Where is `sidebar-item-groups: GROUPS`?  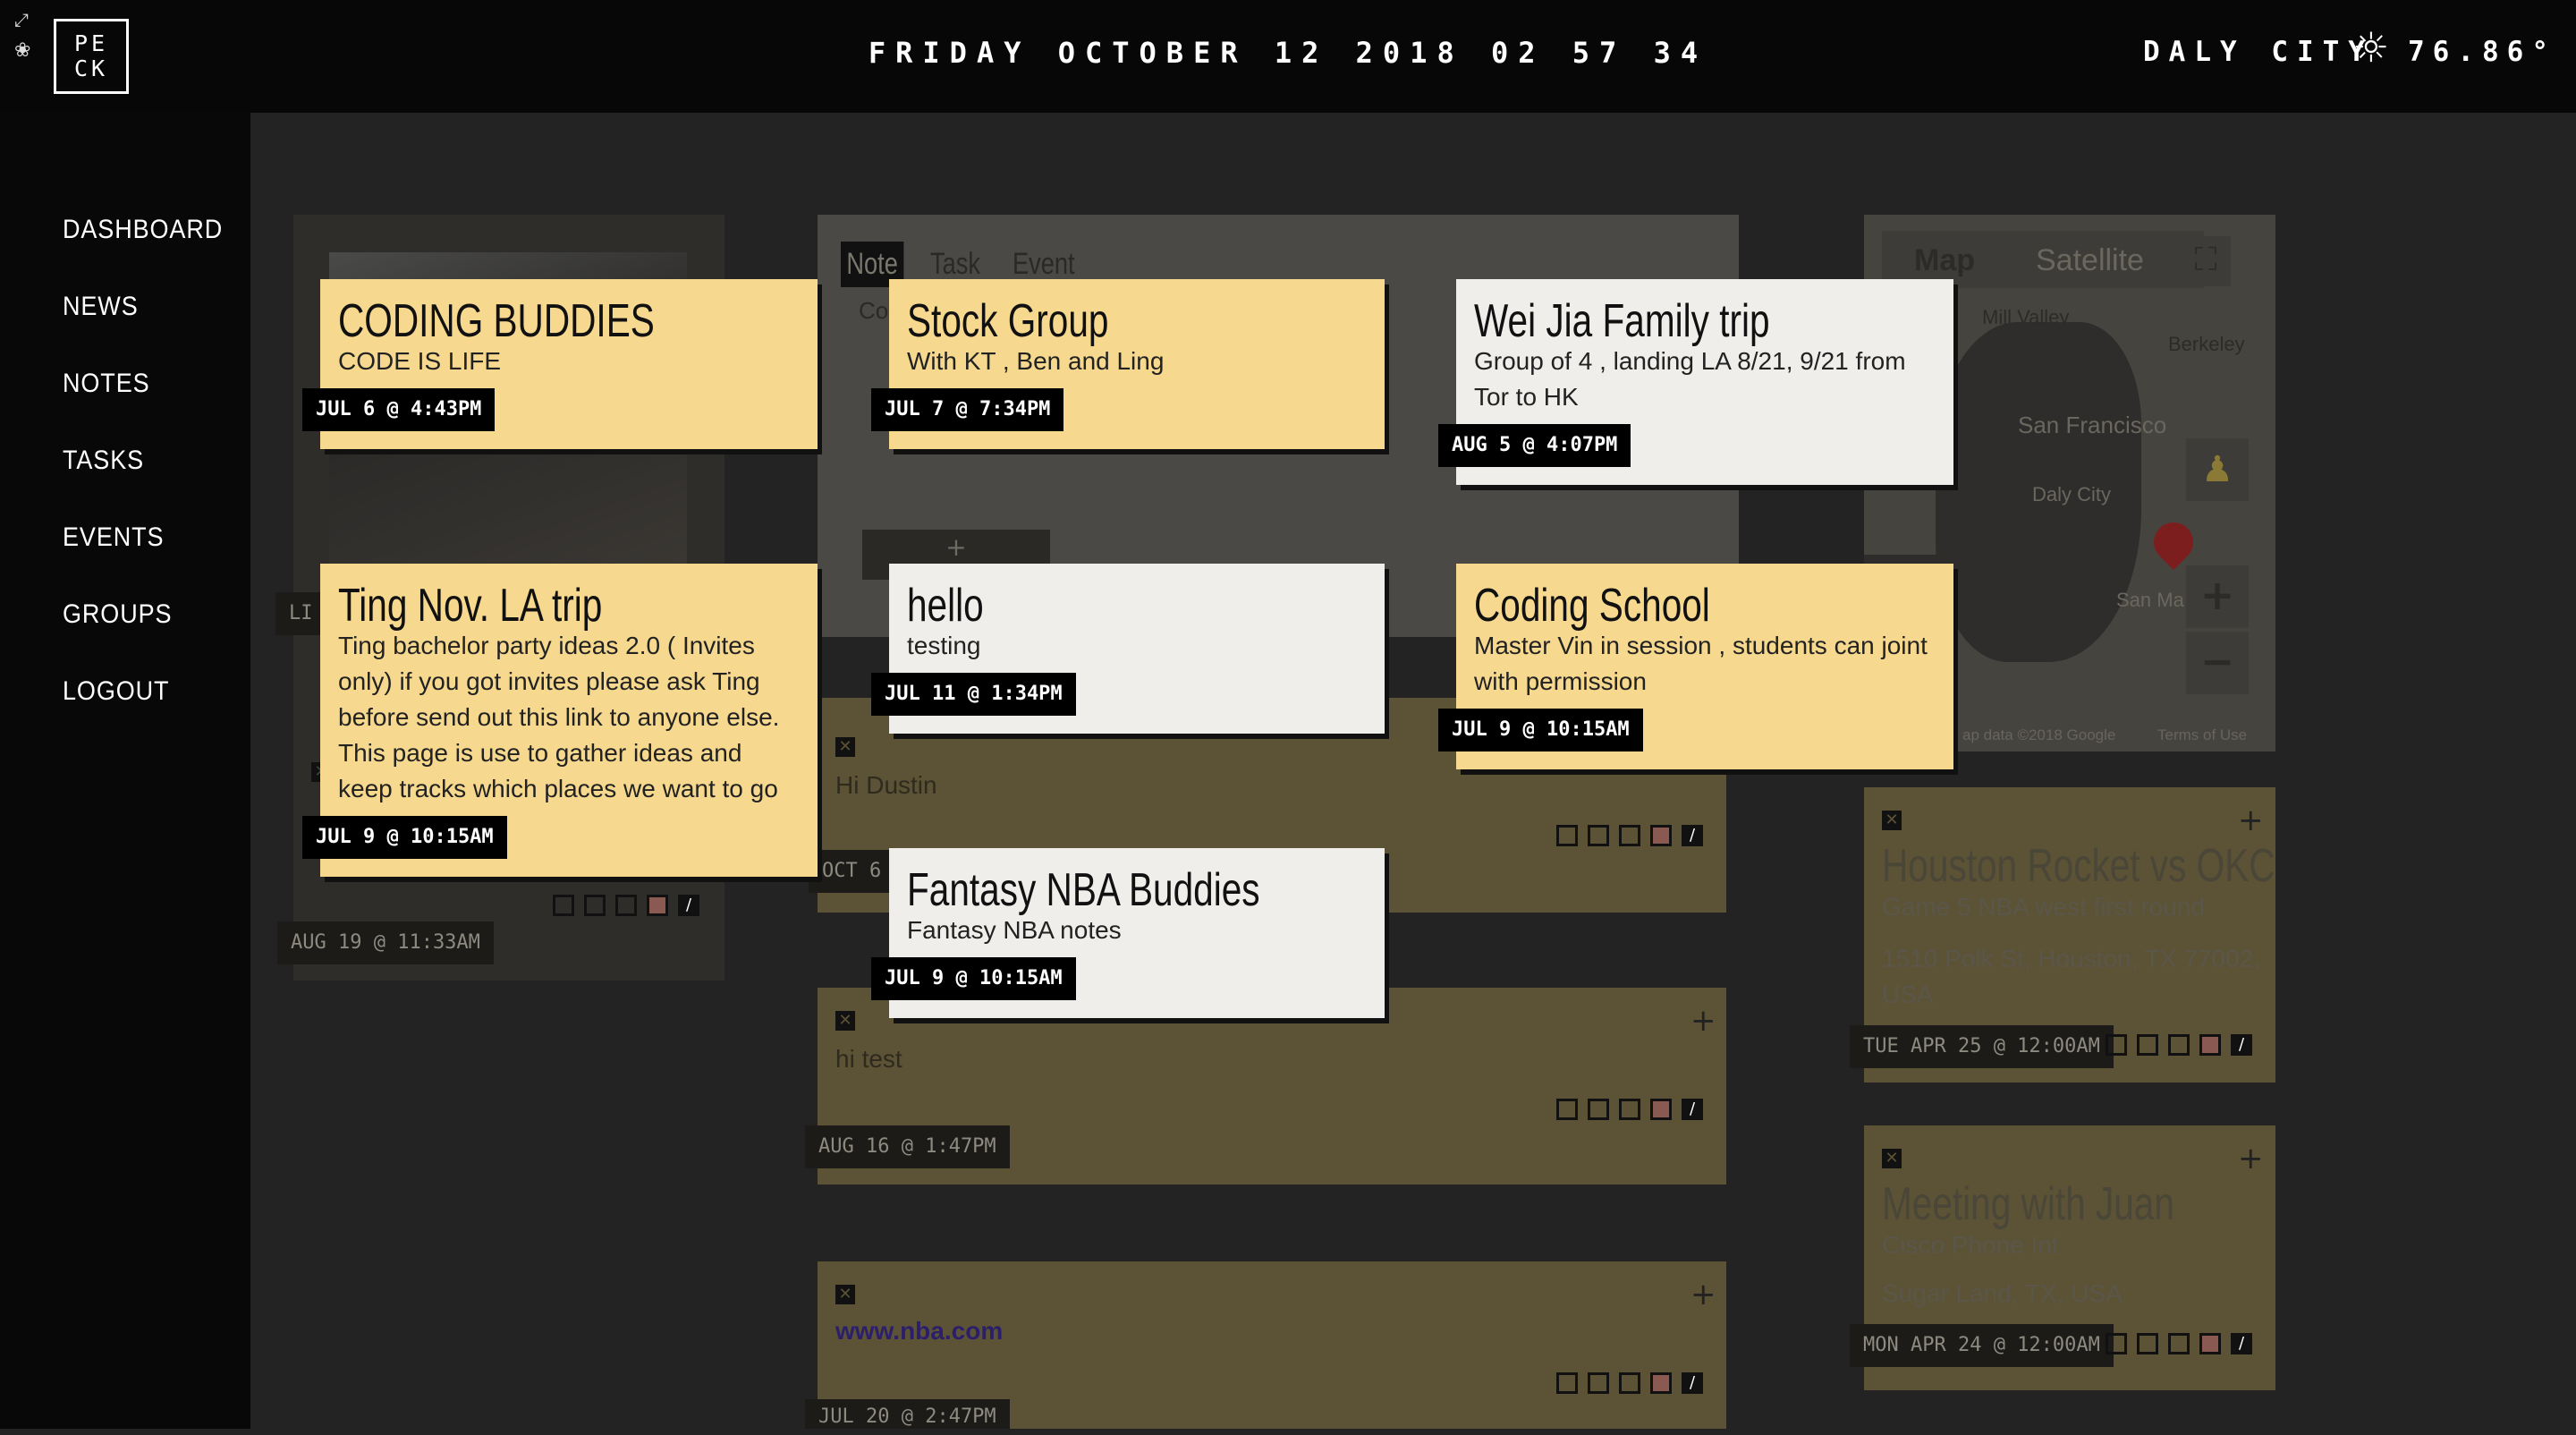
sidebar-item-groups: GROUPS is located at coordinates (117, 614).